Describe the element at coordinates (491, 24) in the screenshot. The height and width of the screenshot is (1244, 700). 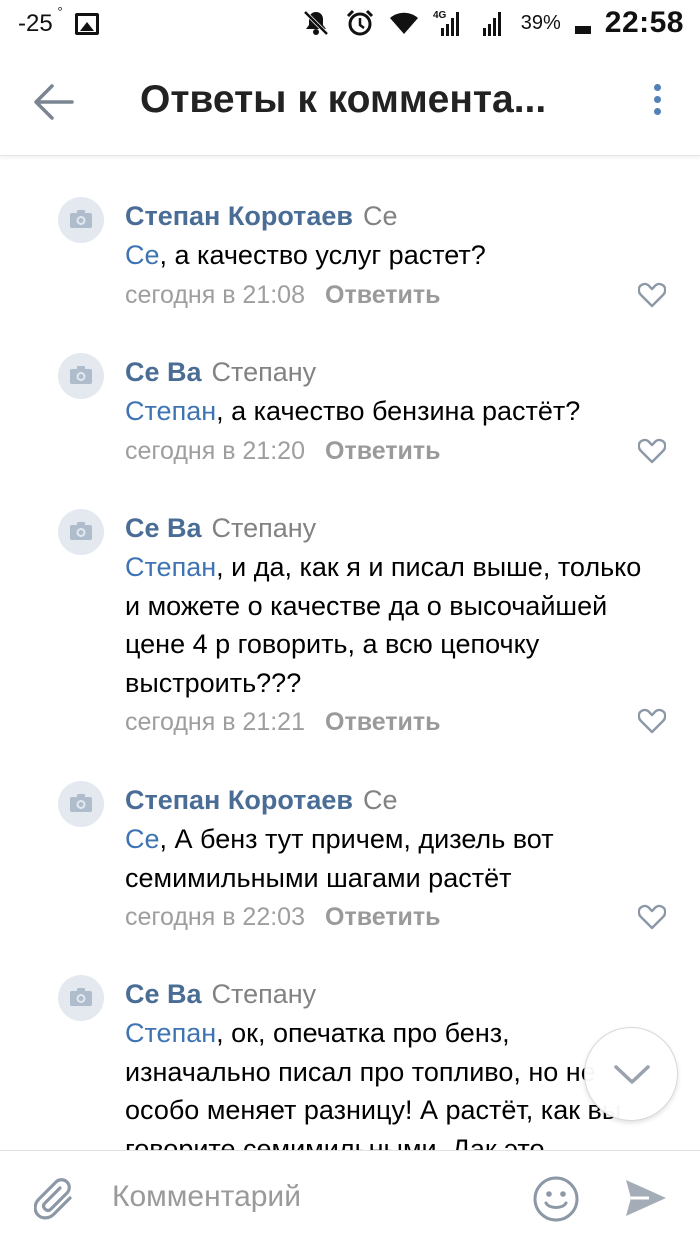
I see `signal-icon` at that location.